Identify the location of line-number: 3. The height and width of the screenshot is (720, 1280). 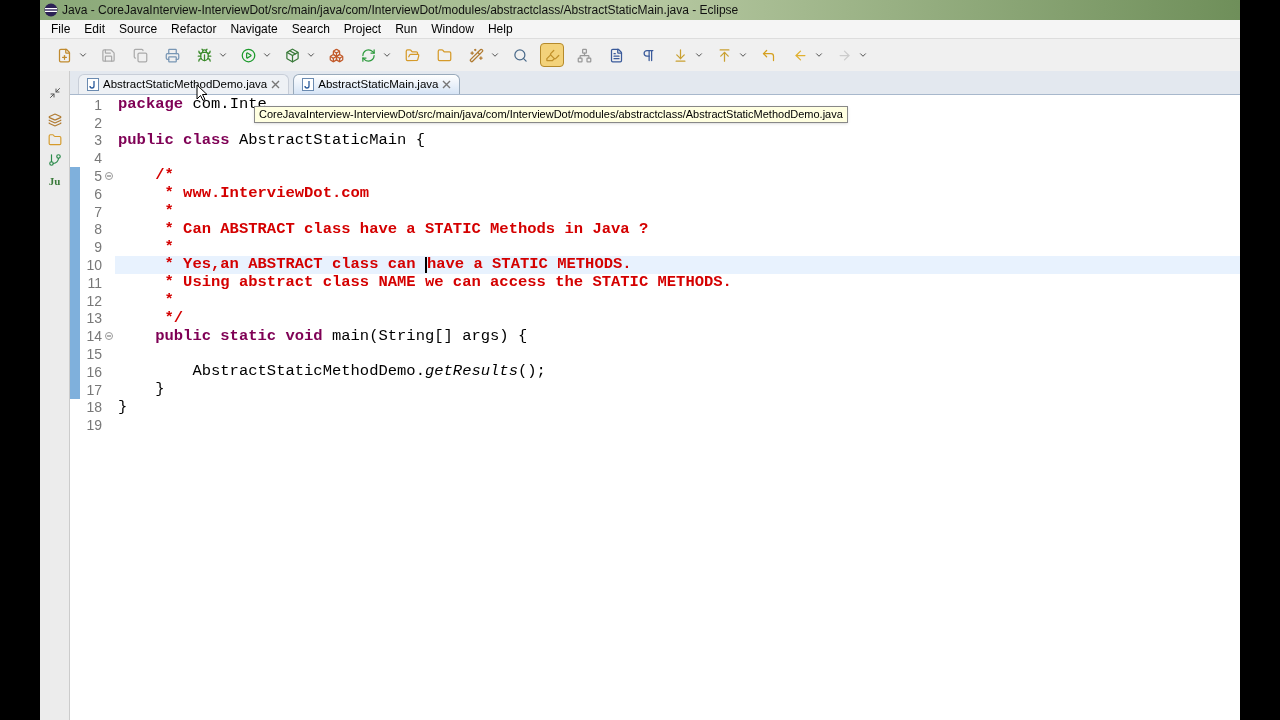
(97, 140).